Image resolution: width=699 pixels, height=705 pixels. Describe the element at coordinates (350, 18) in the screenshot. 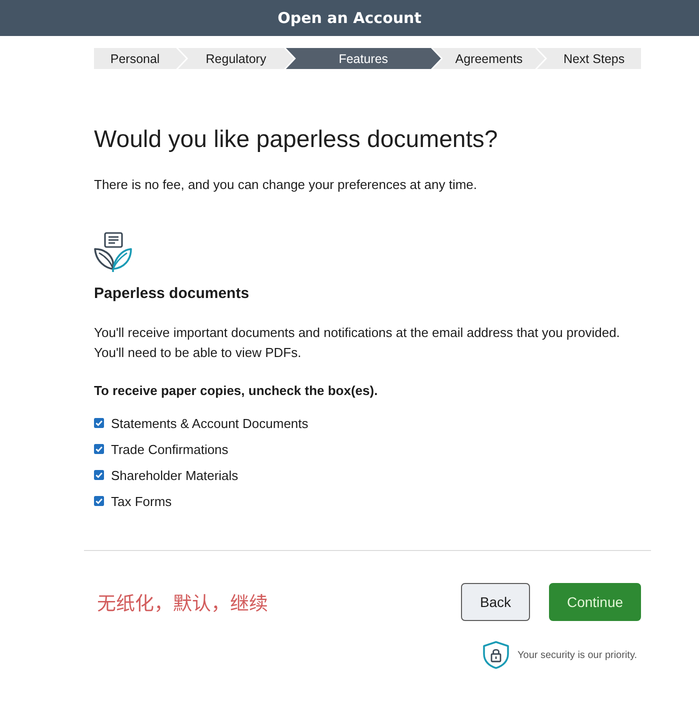

I see `window-title: Open an Account` at that location.